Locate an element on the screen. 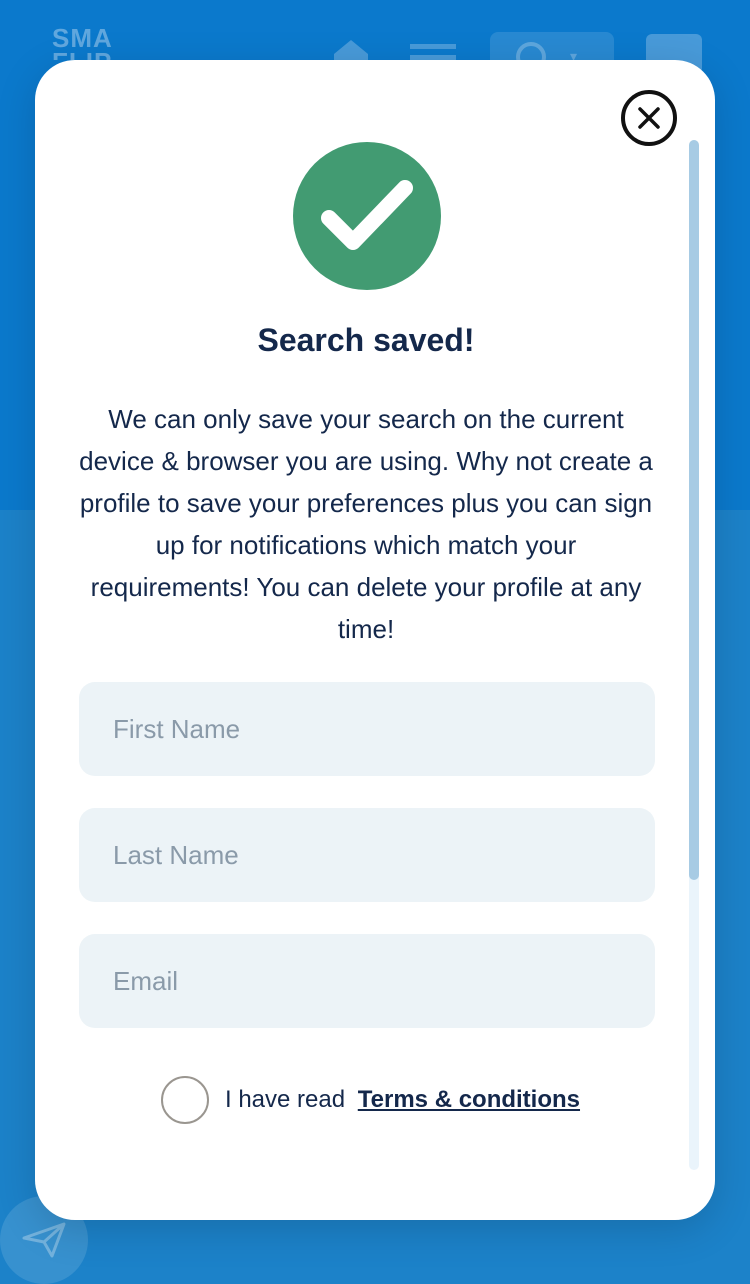 This screenshot has height=1284, width=750. terms-checkbox is located at coordinates (185, 1100).